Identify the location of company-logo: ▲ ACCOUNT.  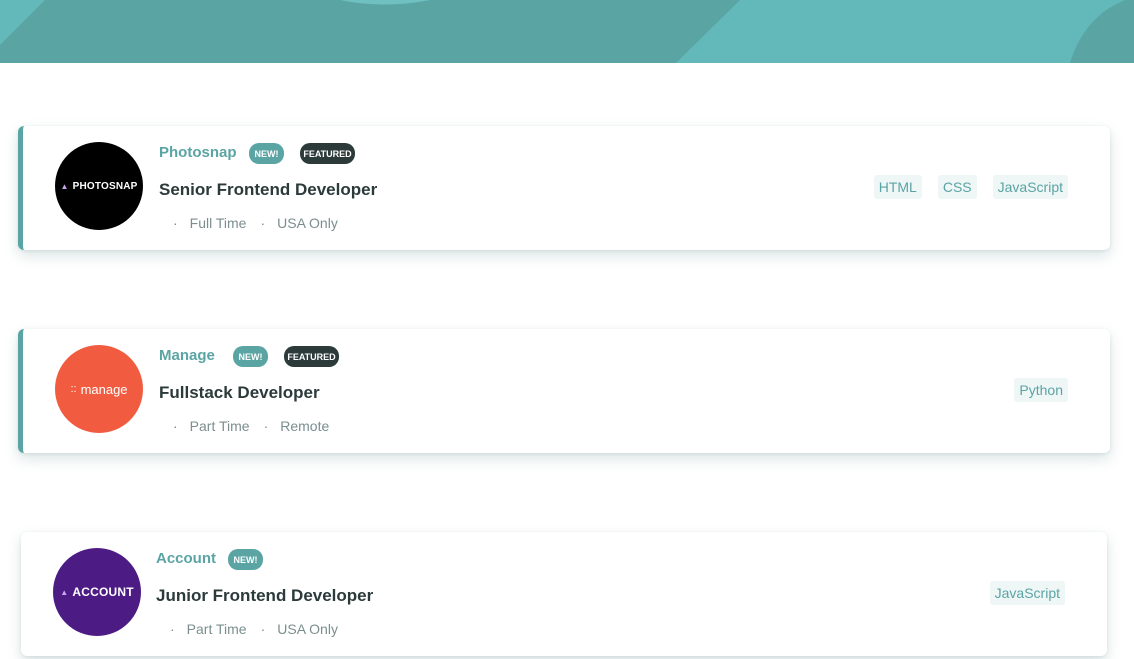
(97, 592).